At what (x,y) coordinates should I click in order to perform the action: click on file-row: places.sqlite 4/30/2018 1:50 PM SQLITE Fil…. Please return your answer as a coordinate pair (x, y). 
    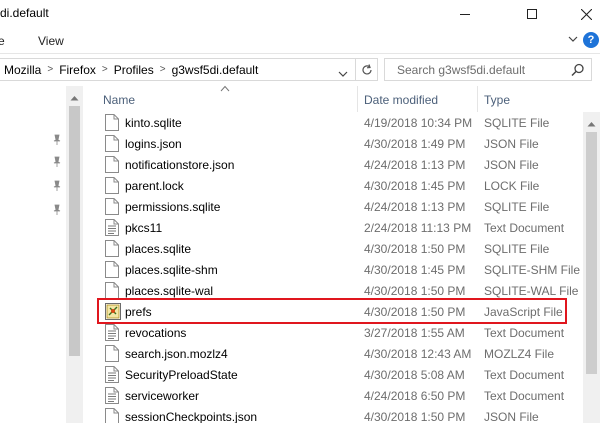
    Looking at the image, I should click on (341, 248).